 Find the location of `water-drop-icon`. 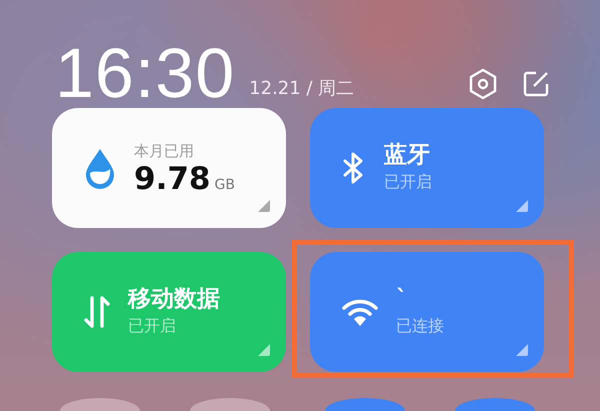

water-drop-icon is located at coordinates (100, 168).